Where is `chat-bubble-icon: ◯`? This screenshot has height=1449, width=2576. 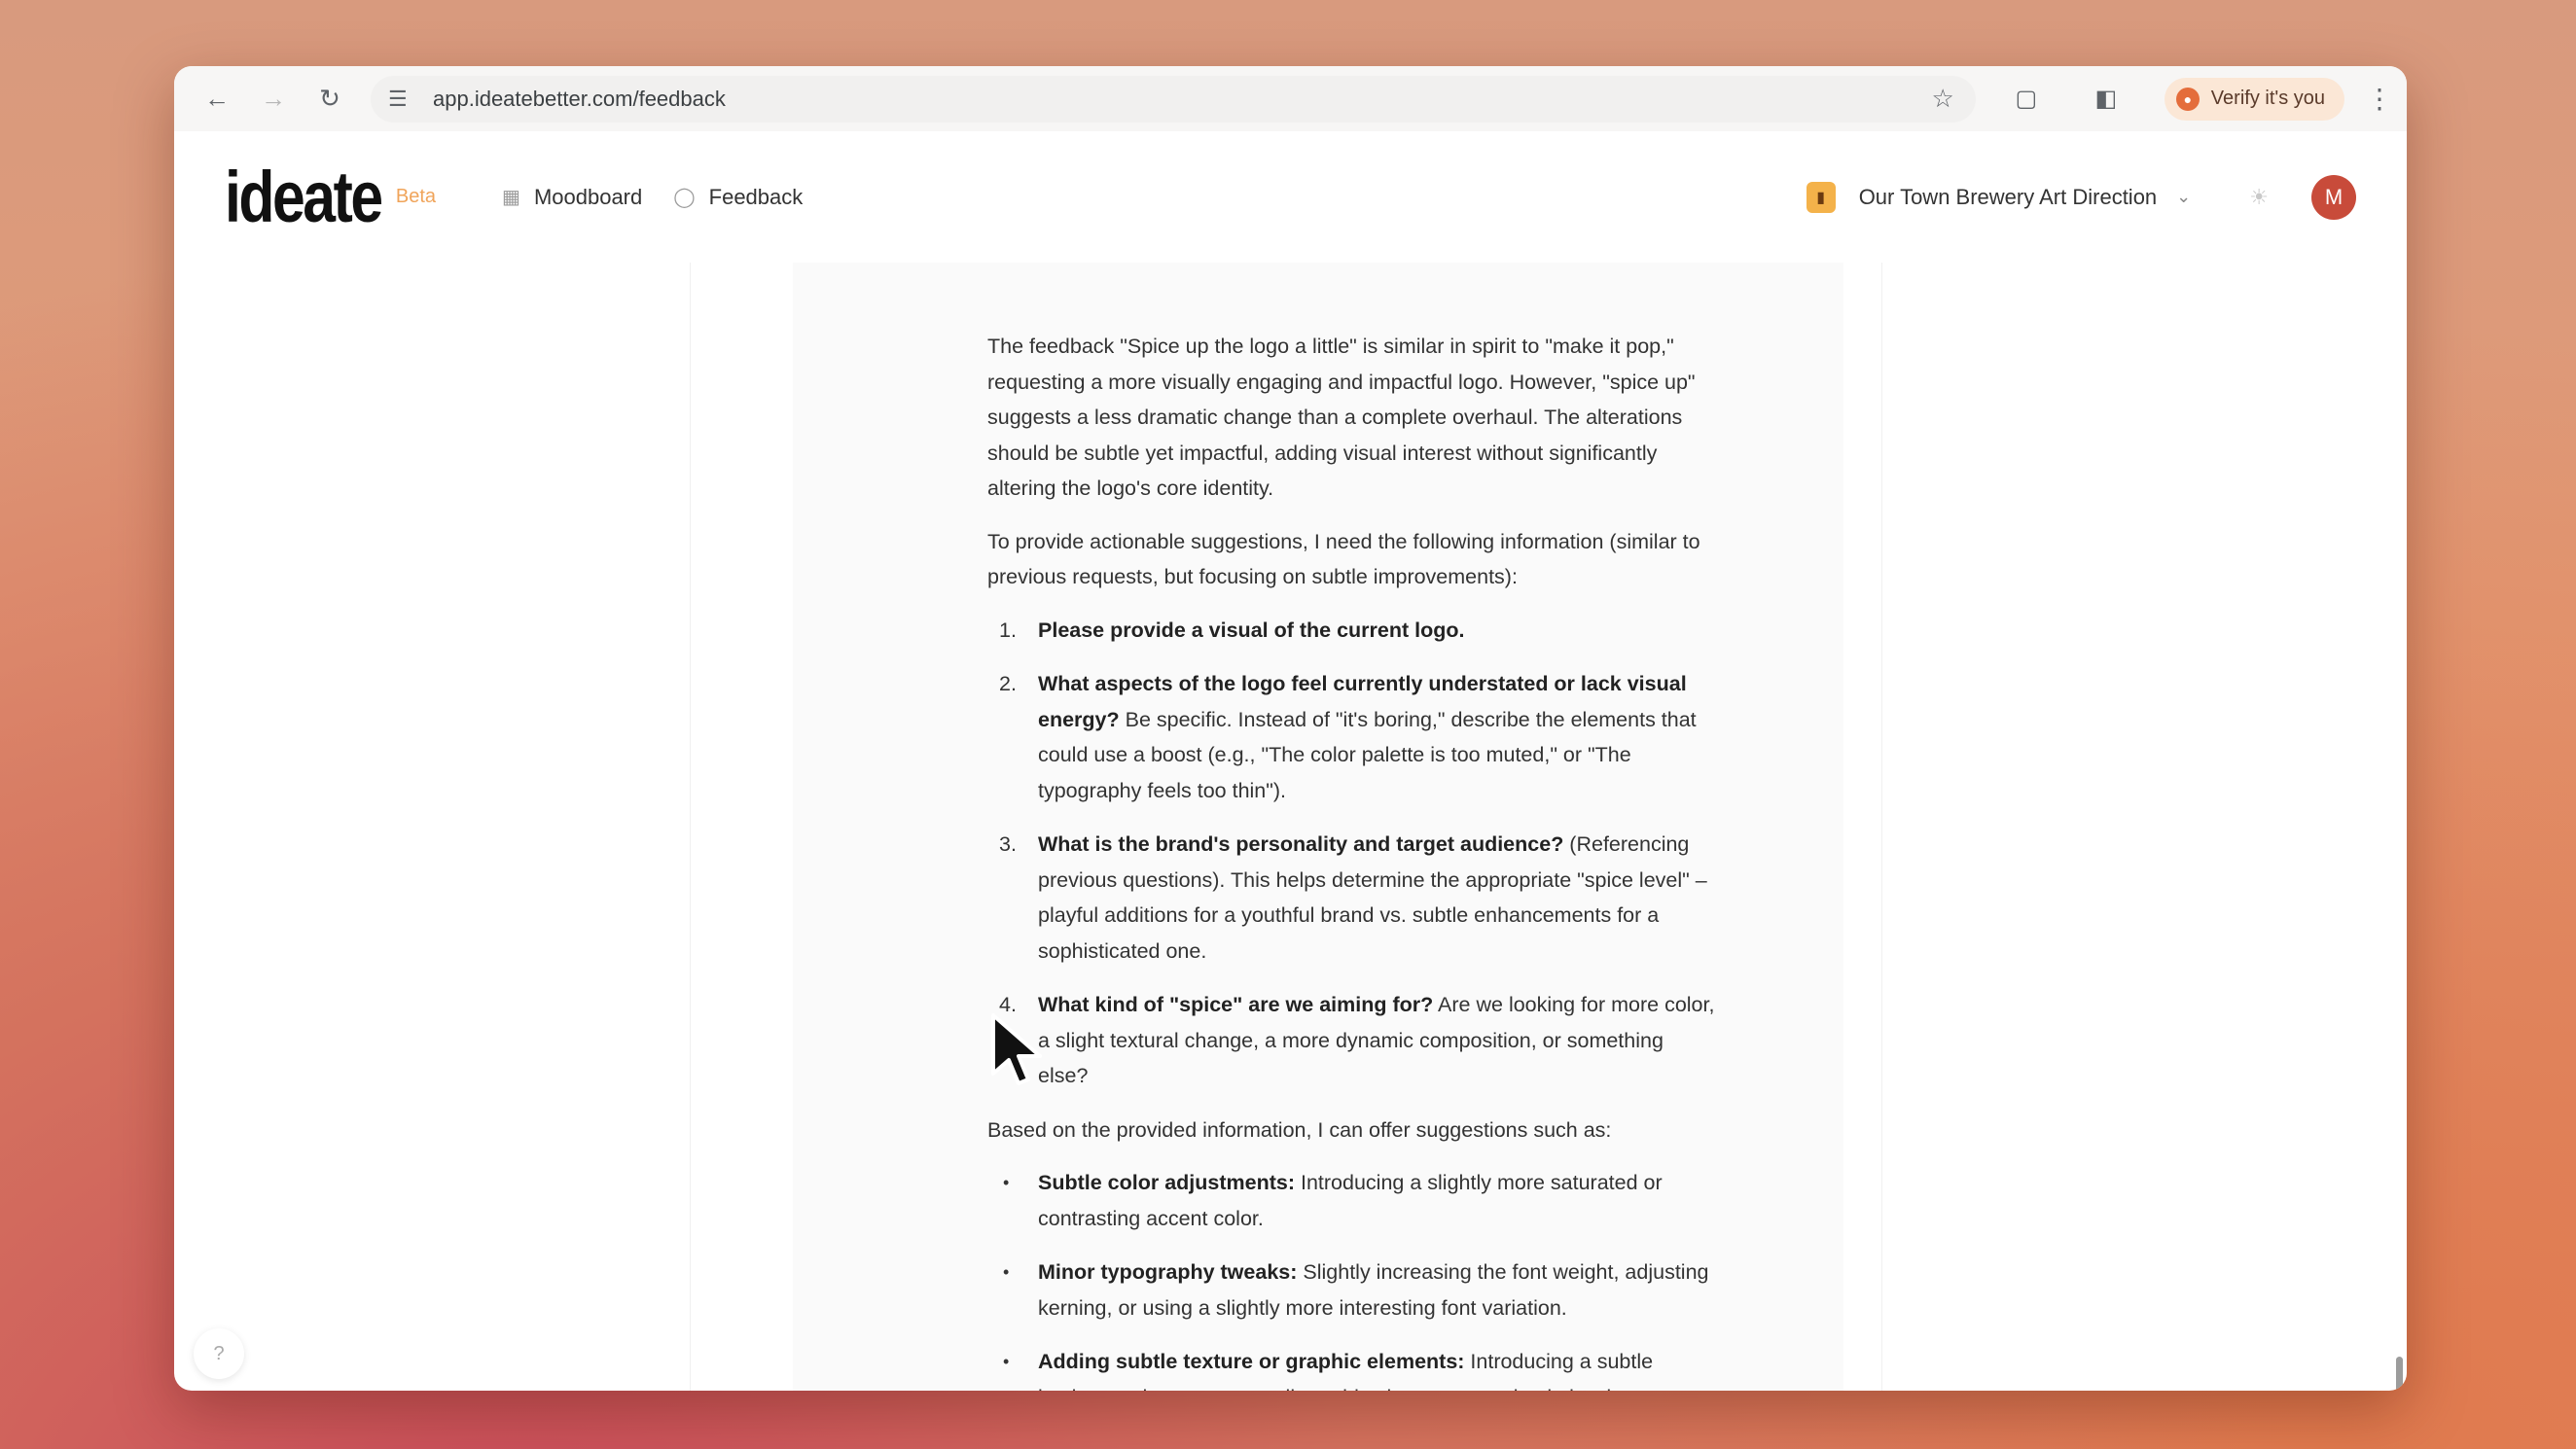
chat-bubble-icon: ◯ is located at coordinates (684, 197).